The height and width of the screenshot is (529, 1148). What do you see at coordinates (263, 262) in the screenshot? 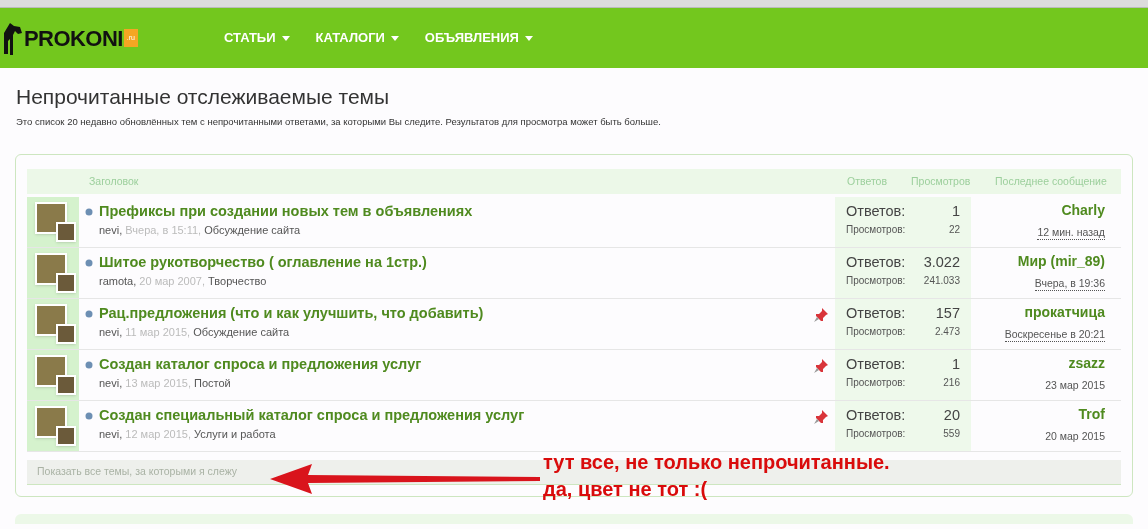
I see `thread-title: Шитое рукотворчество ( оглавление на 1стр.)` at bounding box center [263, 262].